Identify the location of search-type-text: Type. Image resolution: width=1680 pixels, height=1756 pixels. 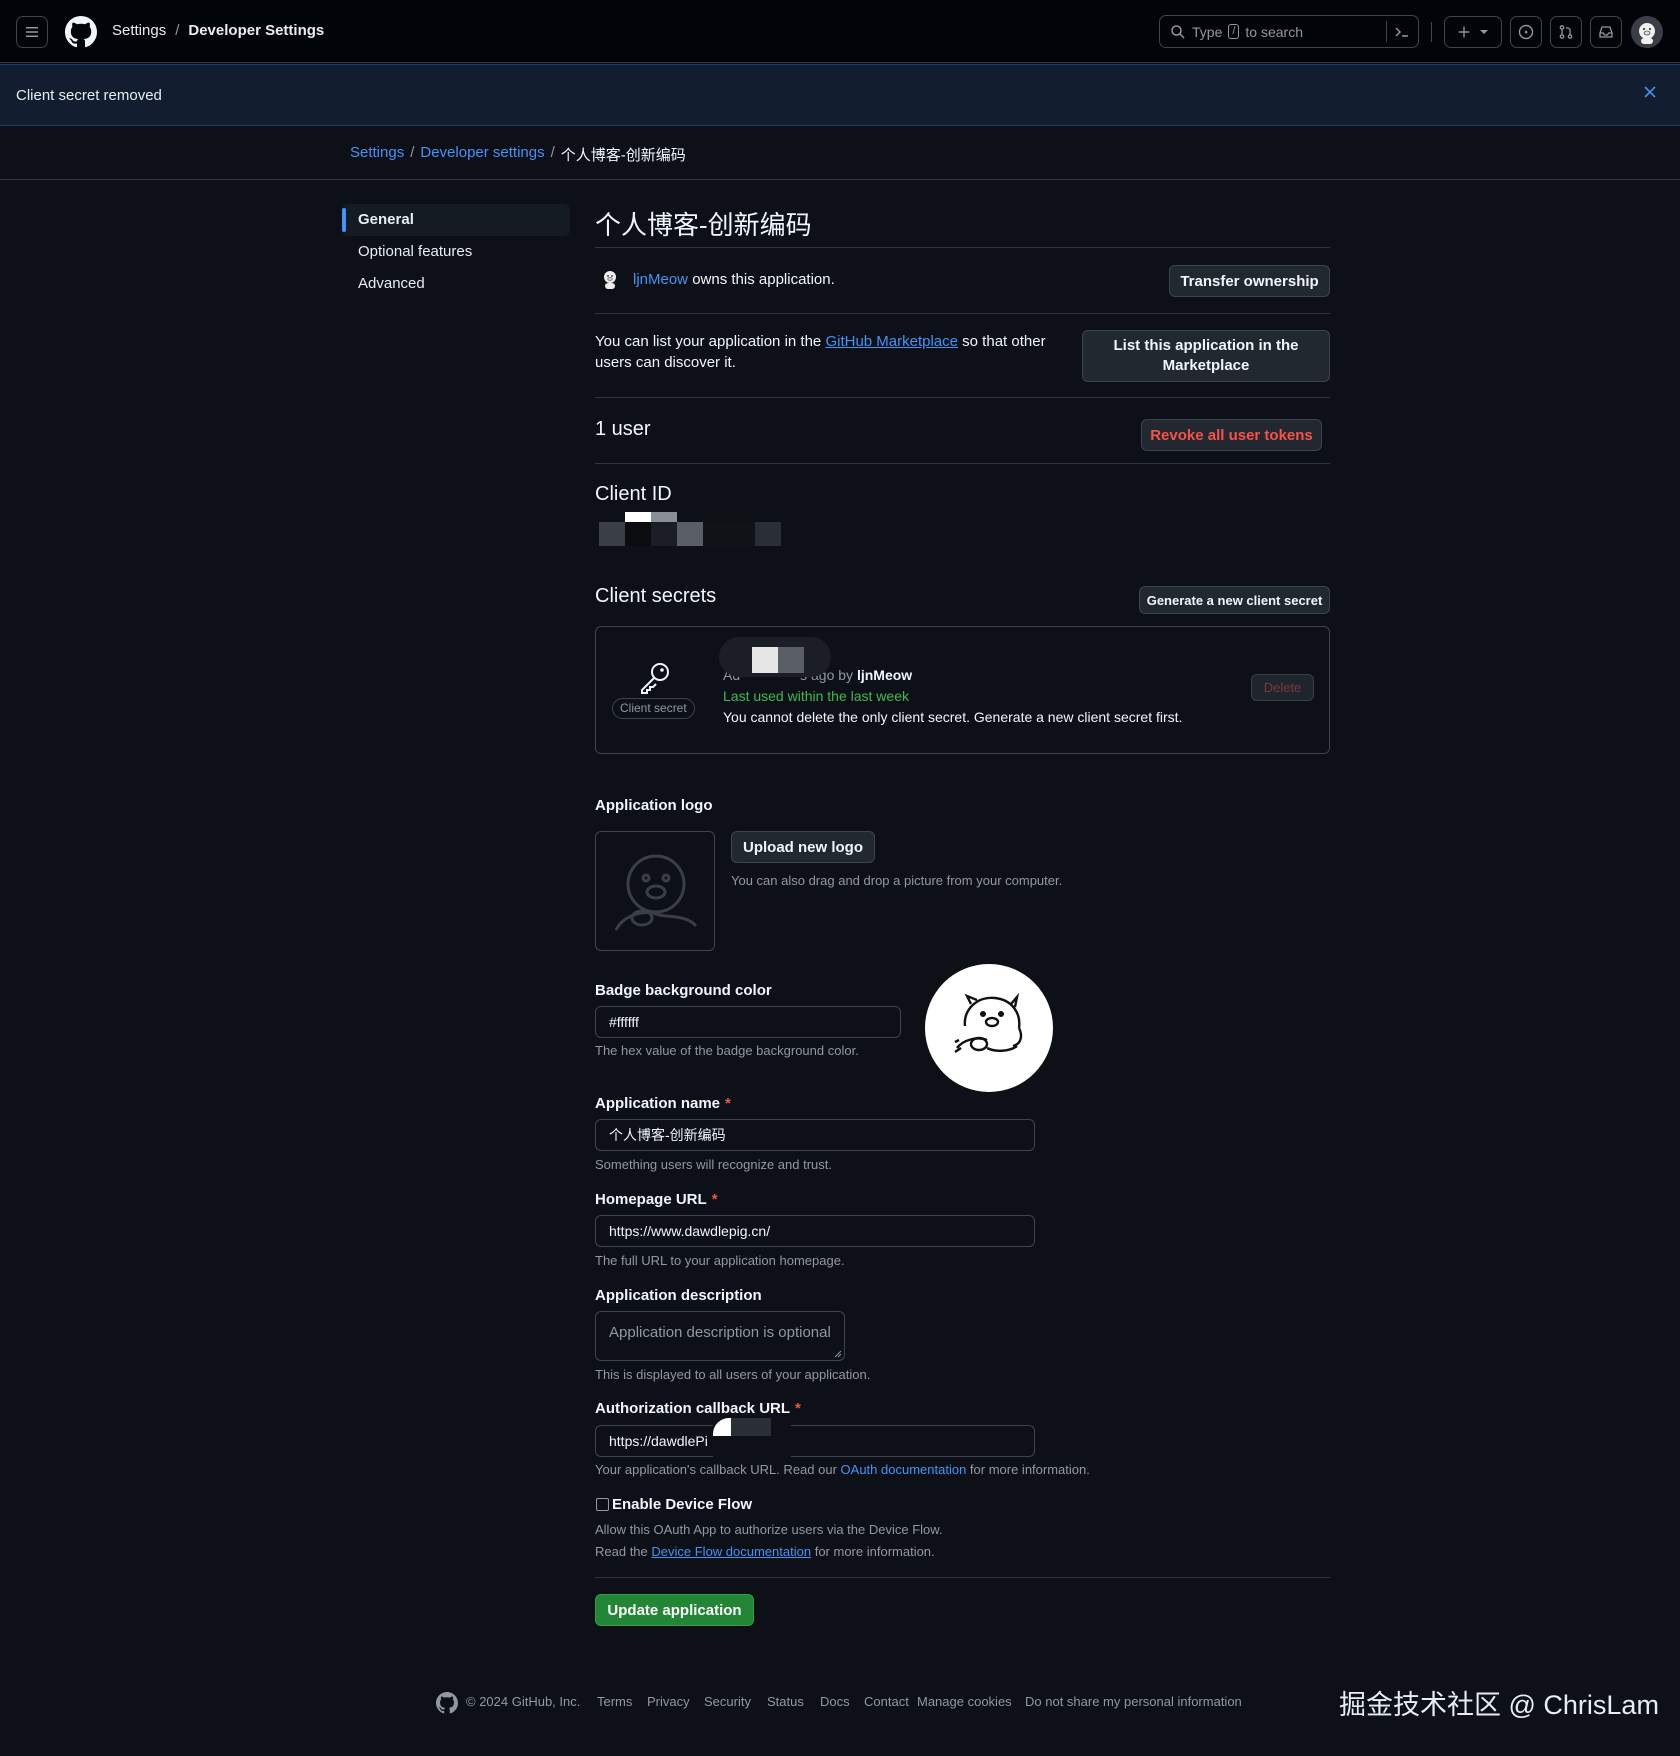
(1207, 31).